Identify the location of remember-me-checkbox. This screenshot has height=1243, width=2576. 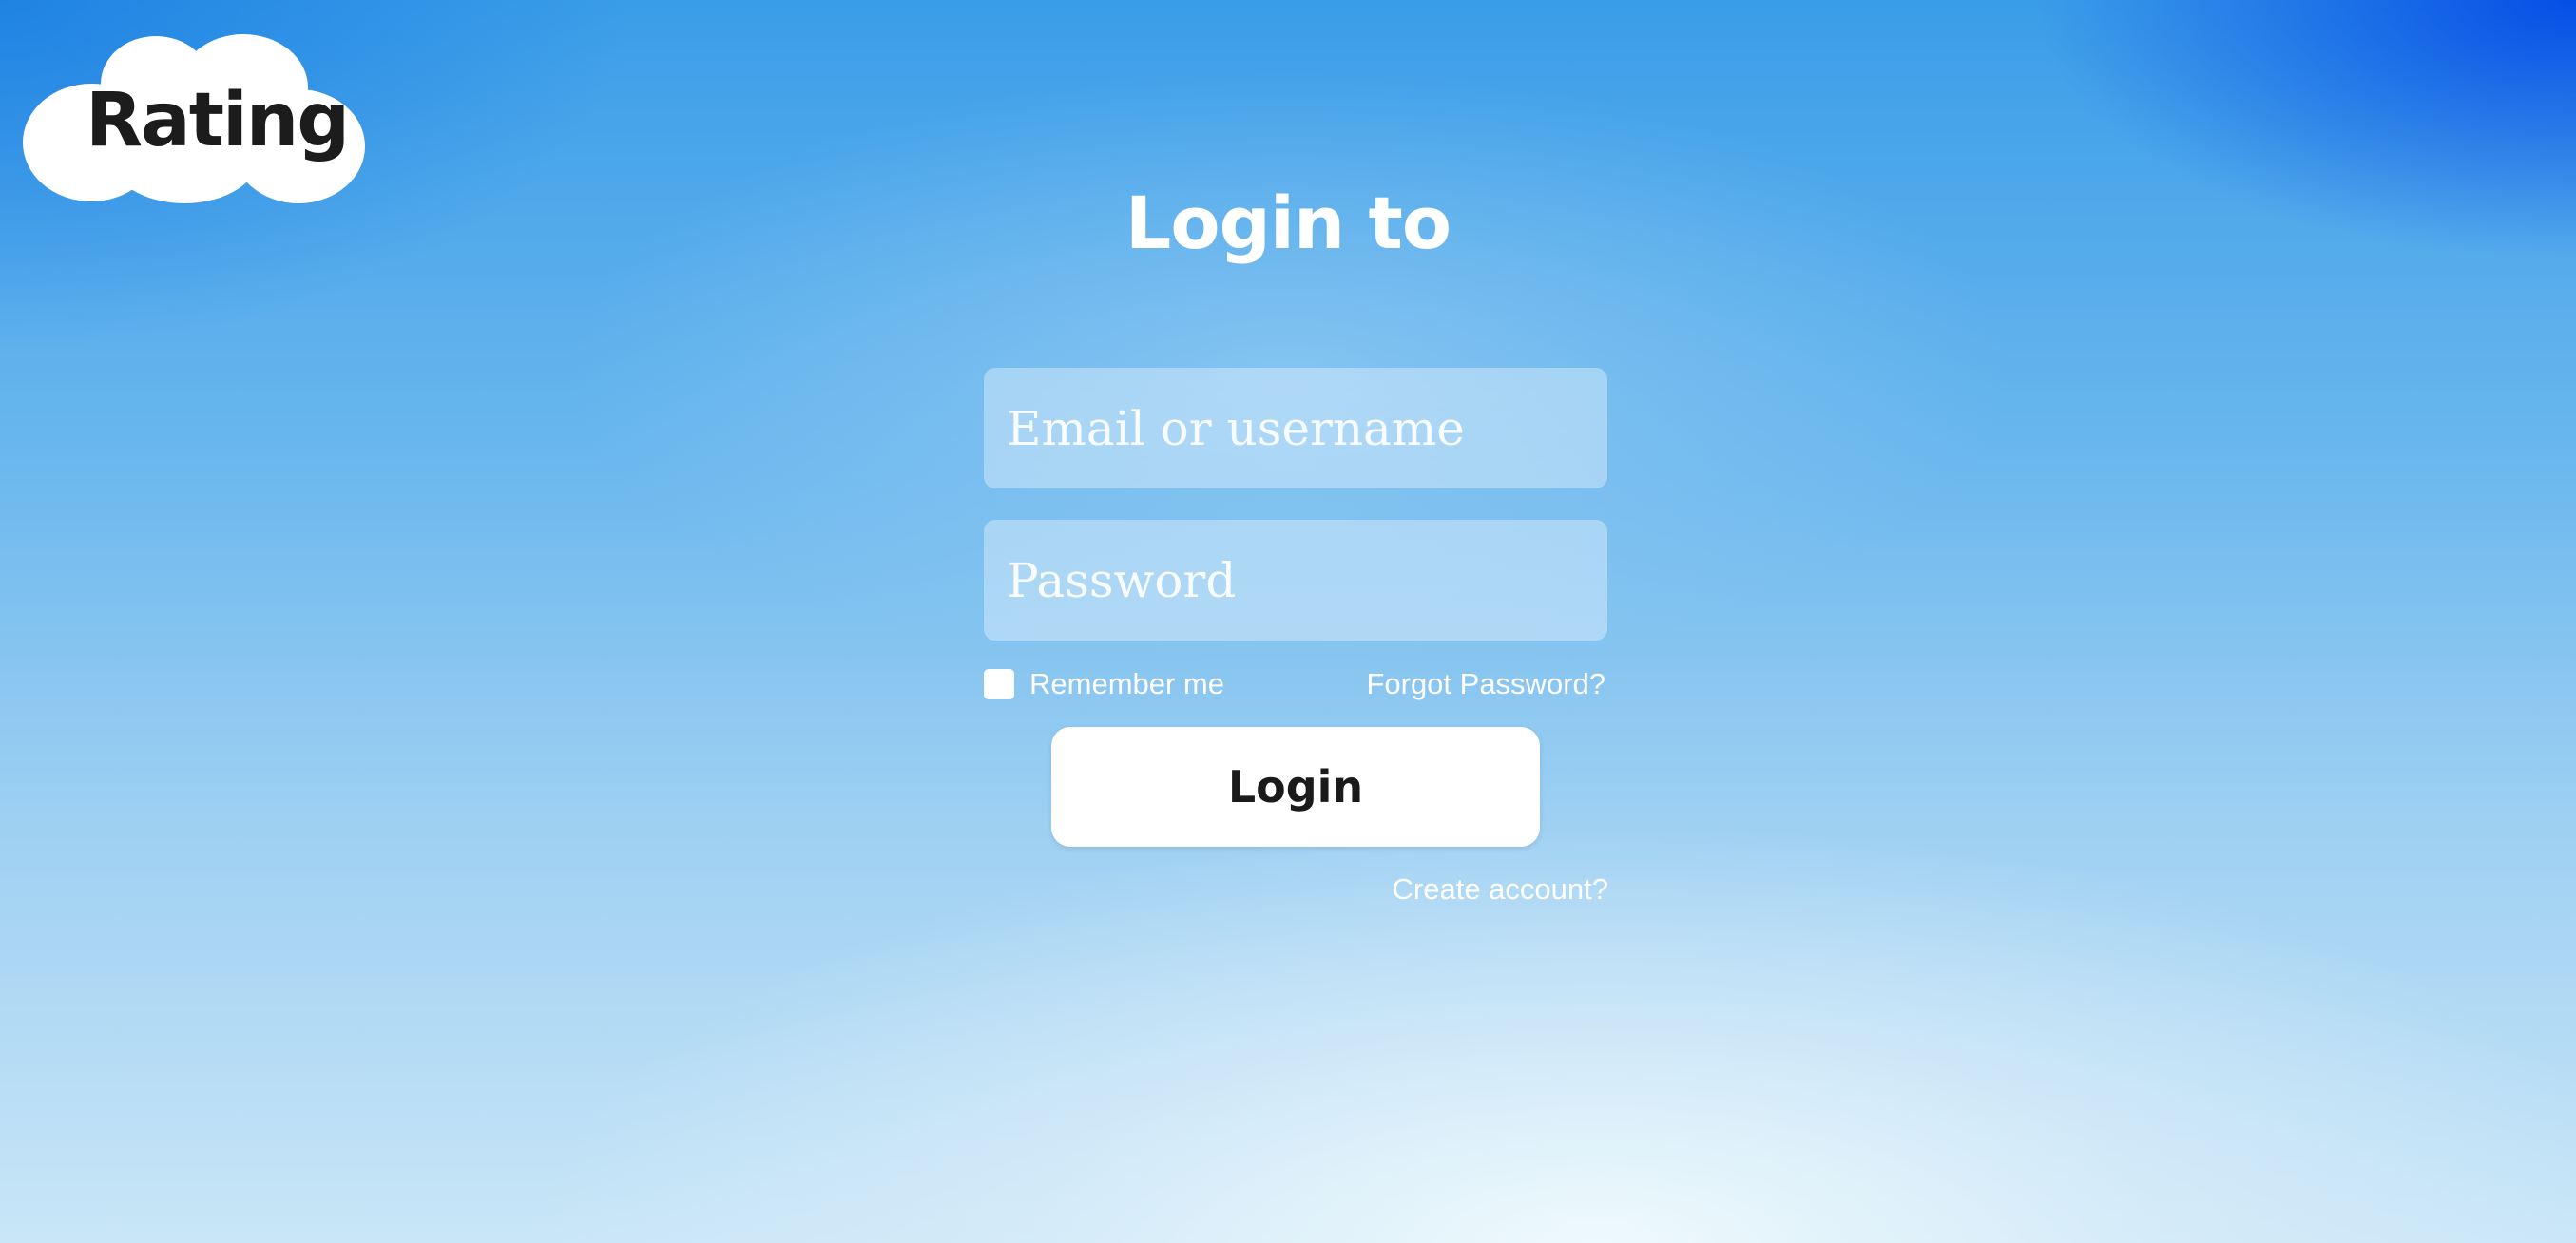
(999, 684).